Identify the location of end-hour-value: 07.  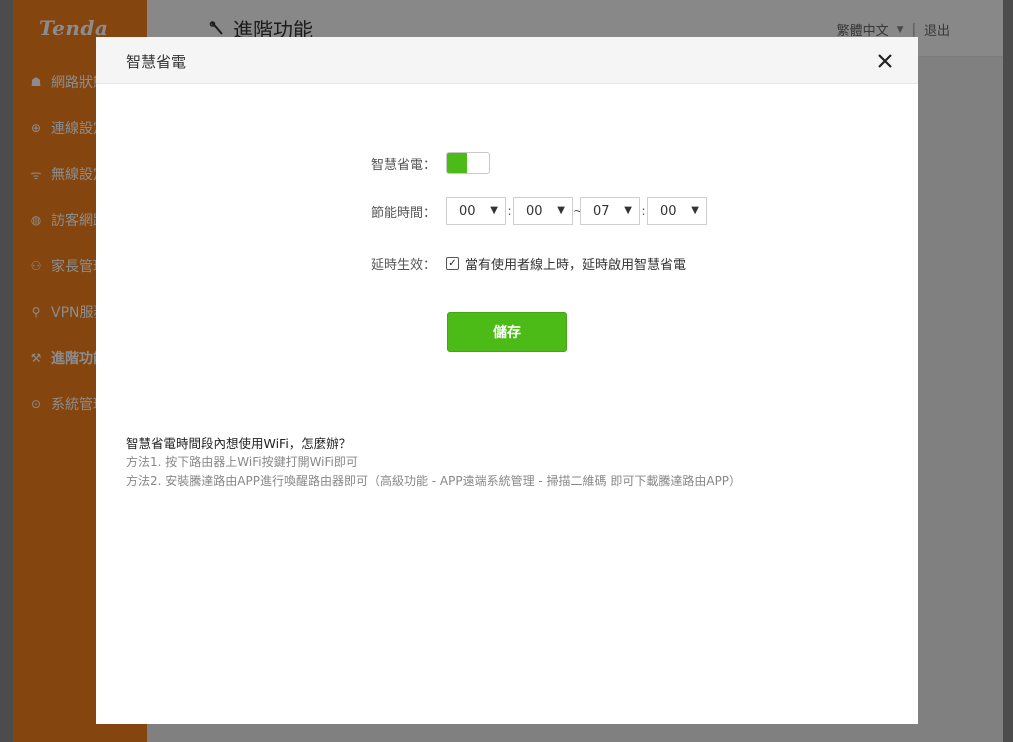
(601, 211).